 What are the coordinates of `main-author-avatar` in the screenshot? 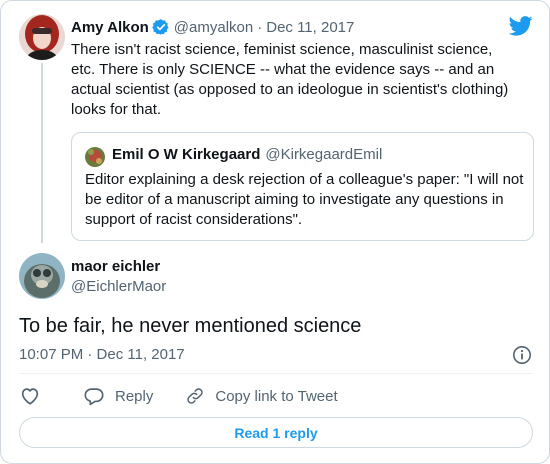 It's located at (42, 276).